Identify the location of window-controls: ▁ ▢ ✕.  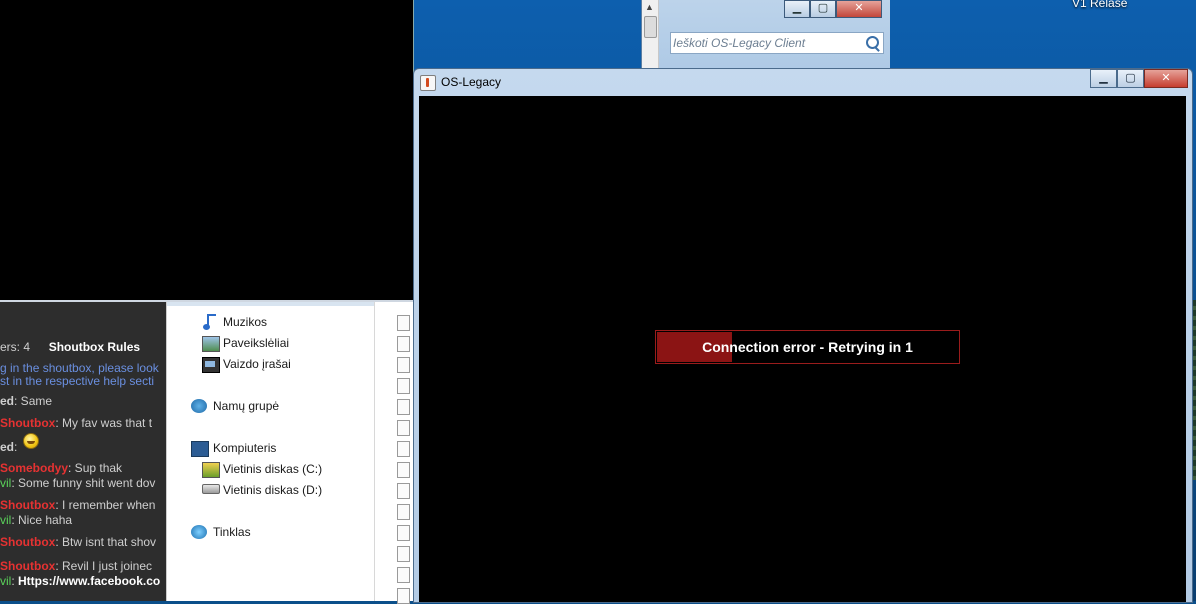
(1139, 78).